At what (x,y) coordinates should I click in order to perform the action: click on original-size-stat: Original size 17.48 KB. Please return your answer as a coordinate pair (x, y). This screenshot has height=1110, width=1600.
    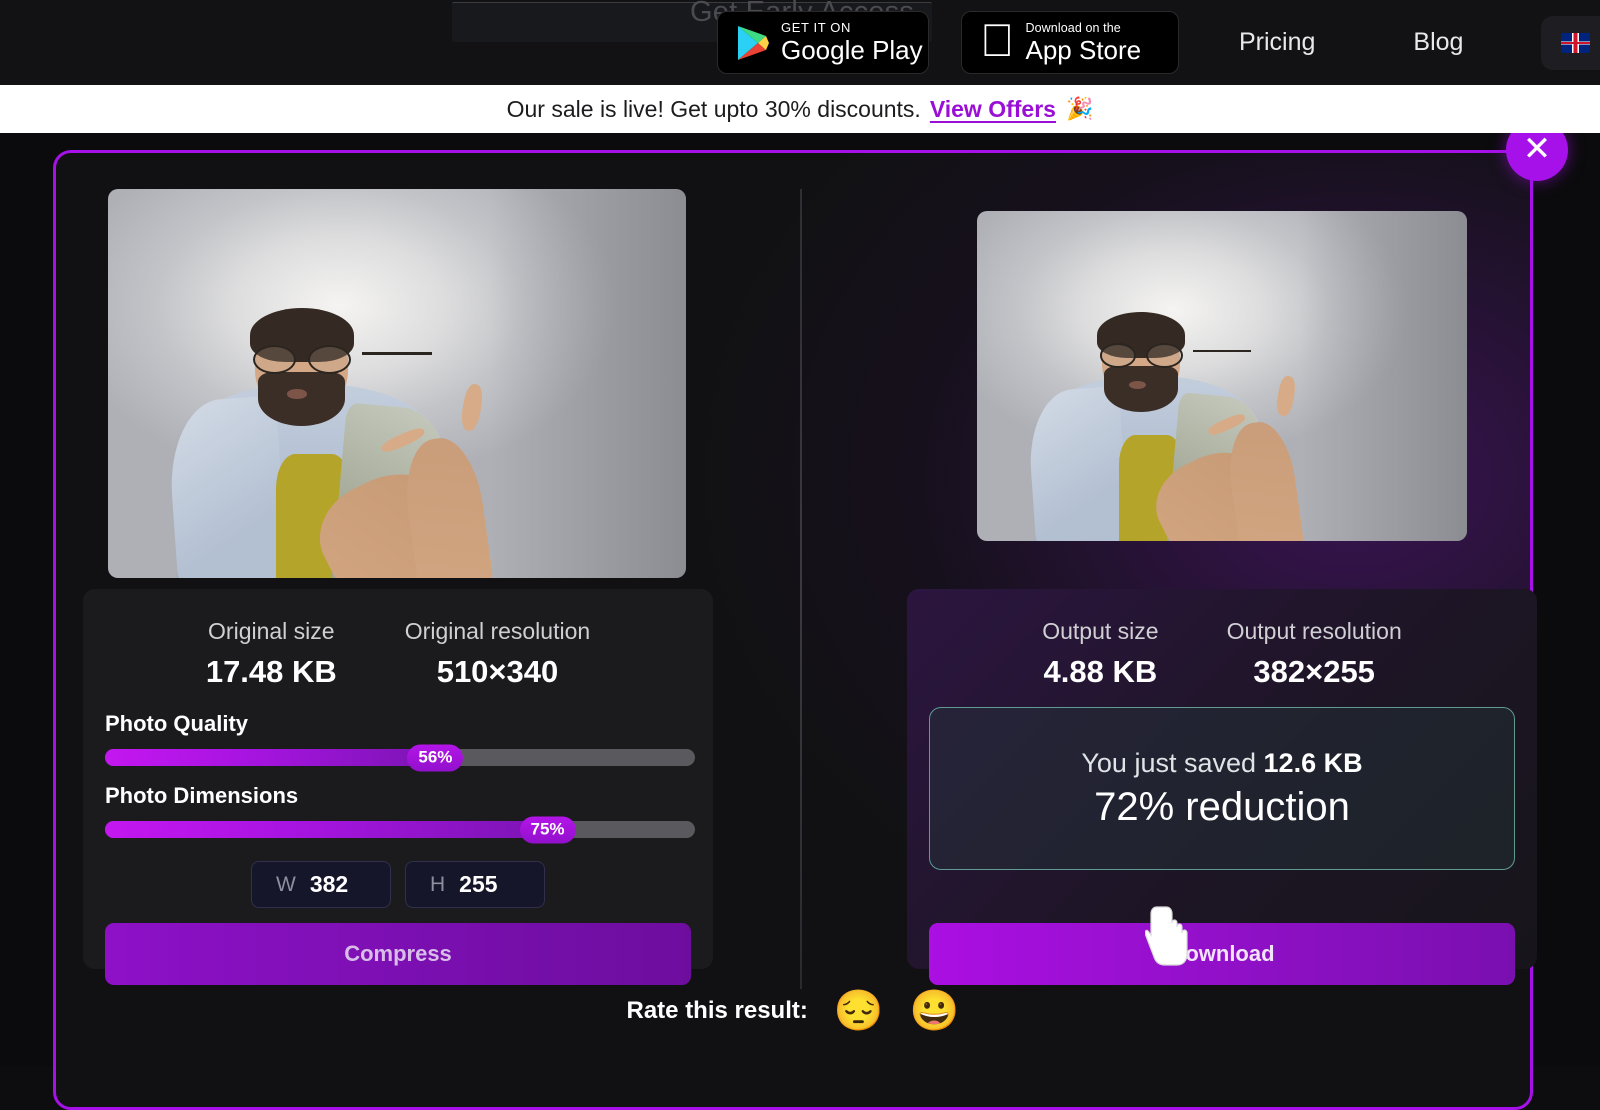
    Looking at the image, I should click on (271, 653).